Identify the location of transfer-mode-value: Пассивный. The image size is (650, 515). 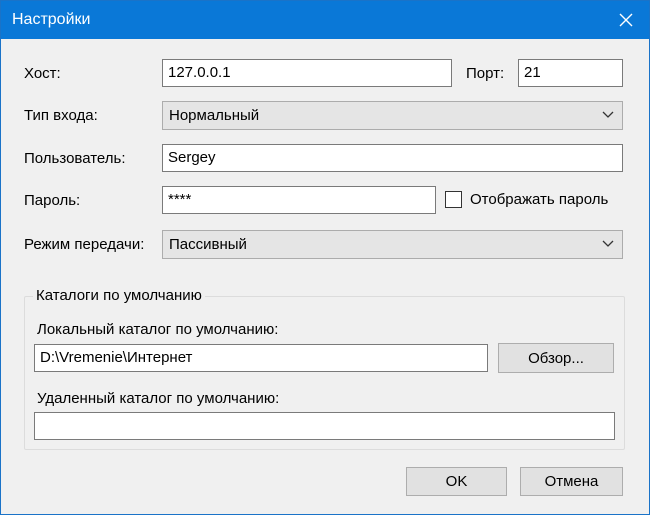
(208, 244).